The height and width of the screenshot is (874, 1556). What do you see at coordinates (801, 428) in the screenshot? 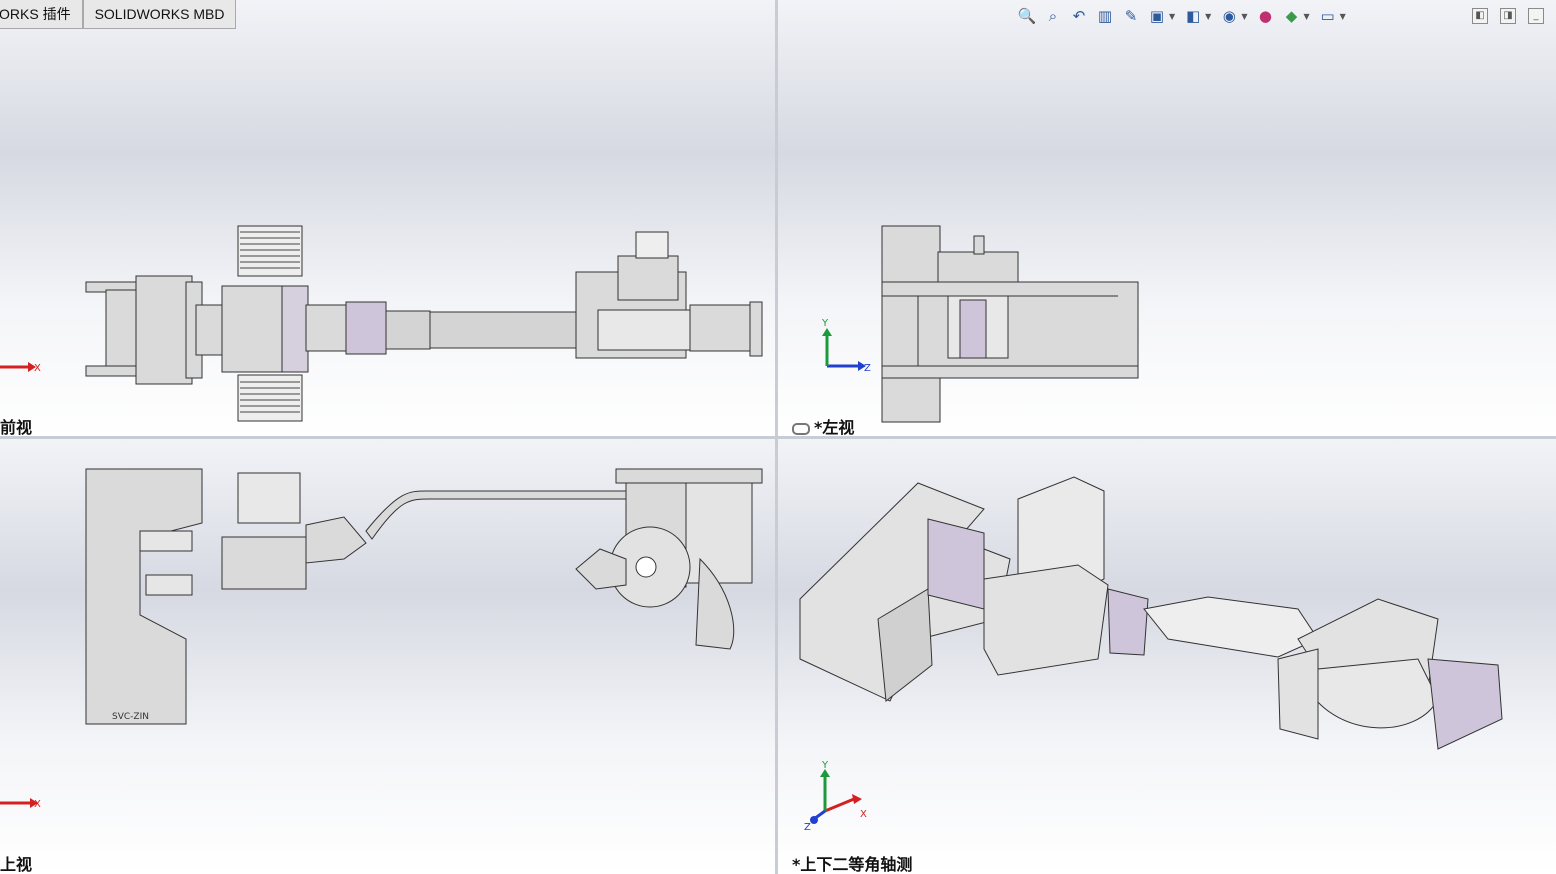
I see `link-view-icon` at bounding box center [801, 428].